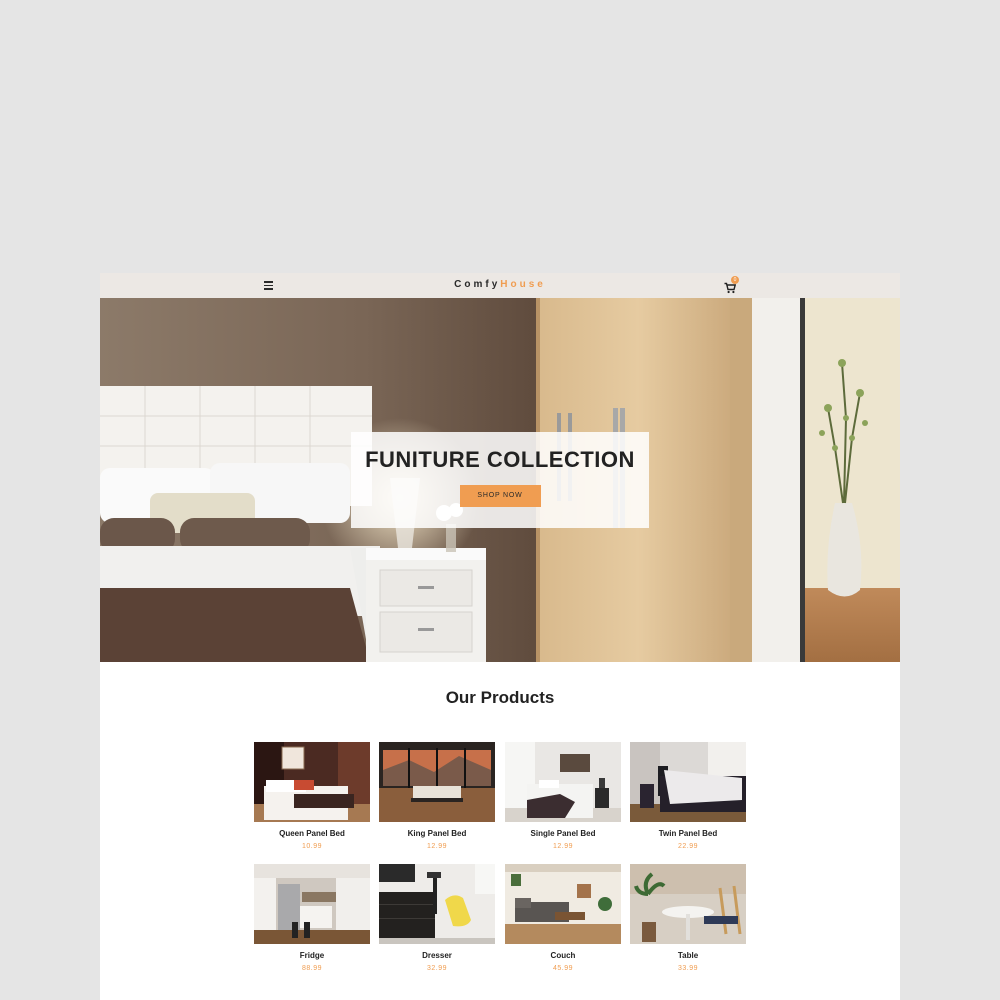  I want to click on product-price: 45.99, so click(563, 968).